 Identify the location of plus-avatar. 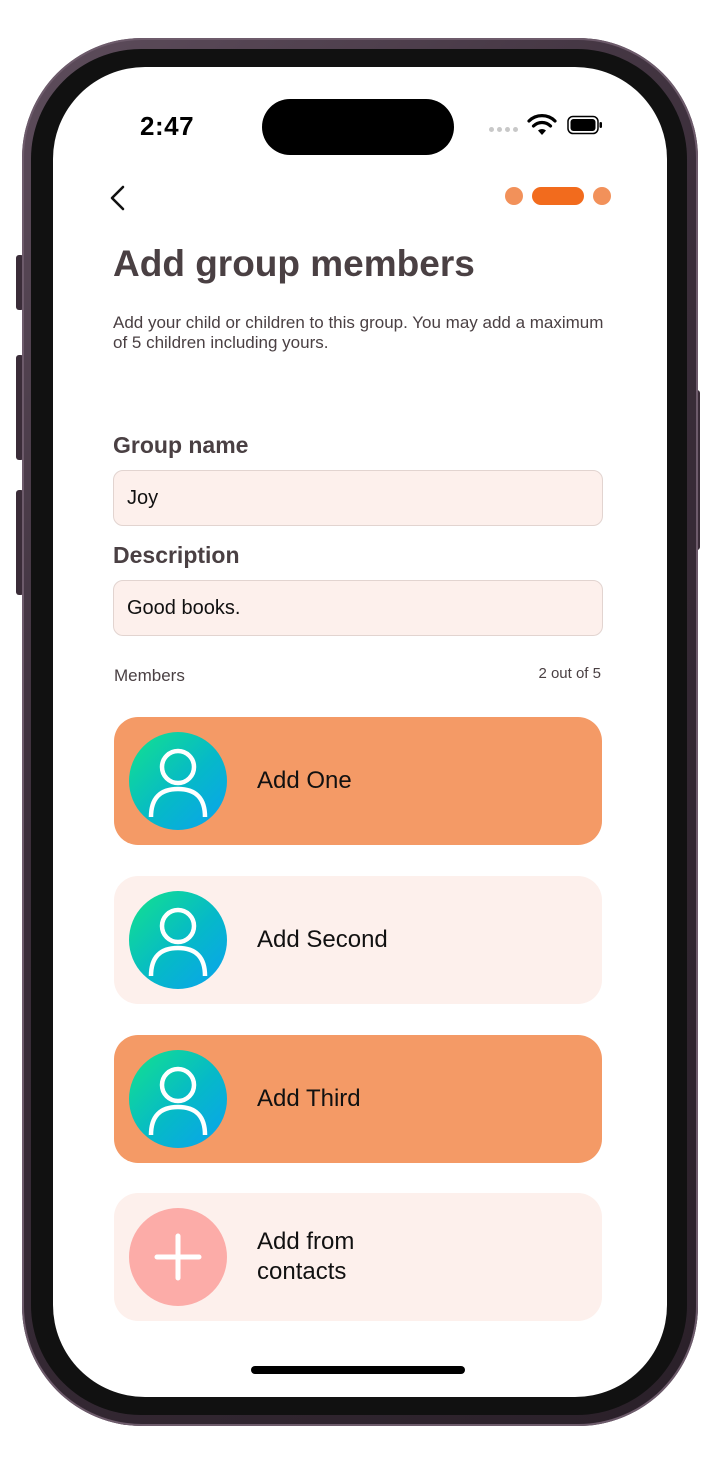
(178, 1257).